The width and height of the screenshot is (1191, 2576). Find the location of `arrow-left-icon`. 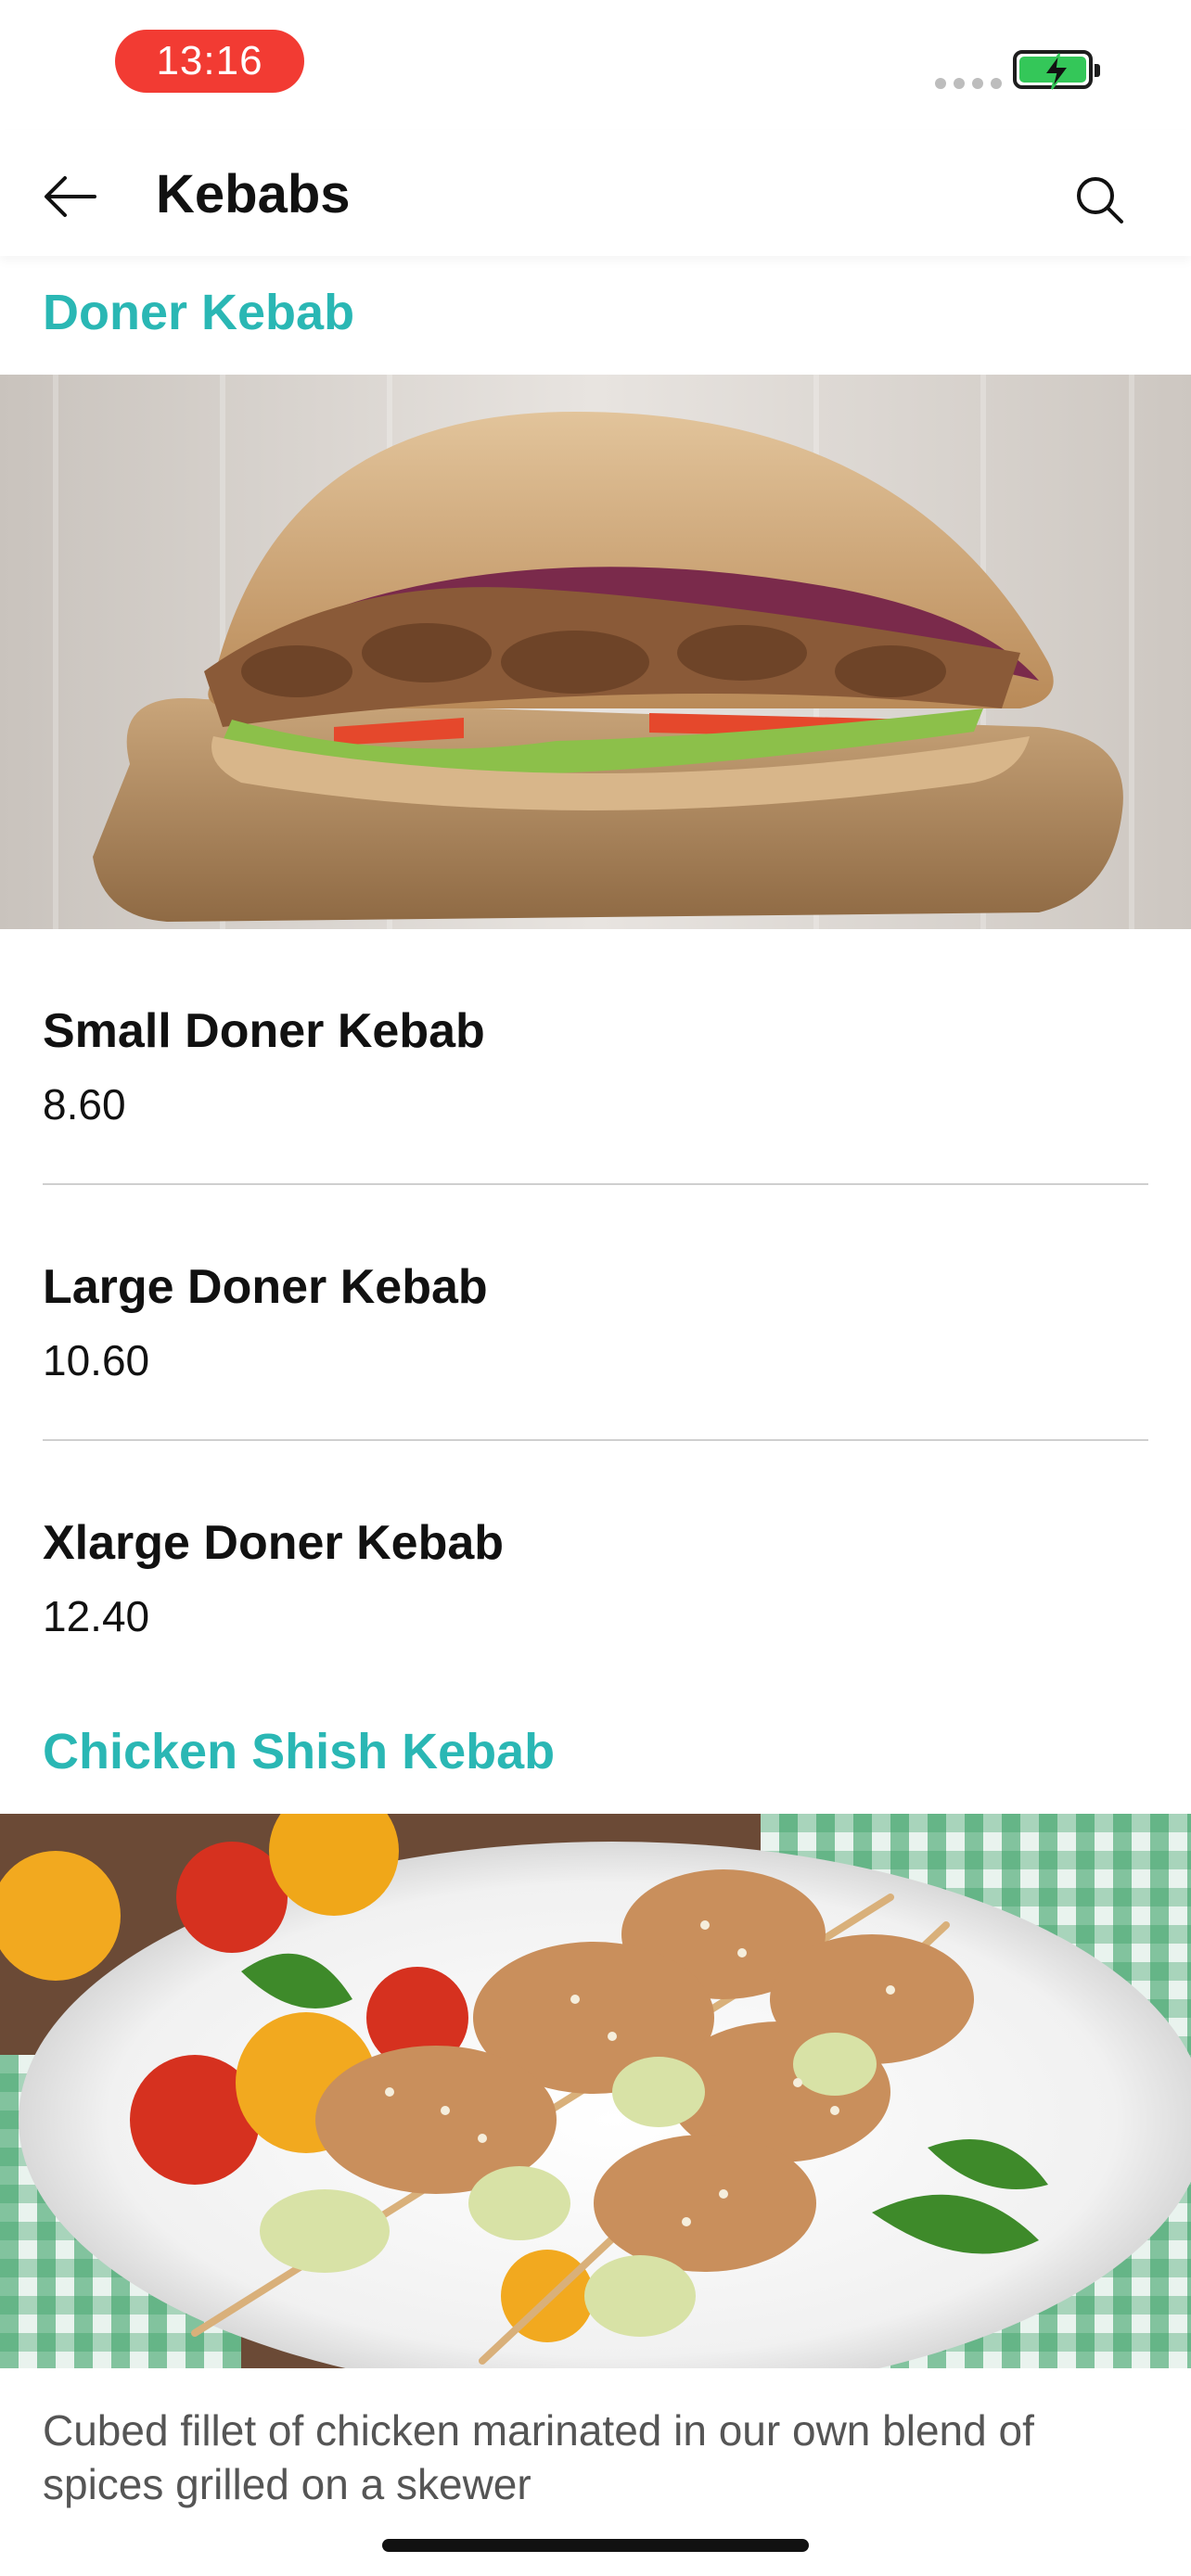

arrow-left-icon is located at coordinates (70, 196).